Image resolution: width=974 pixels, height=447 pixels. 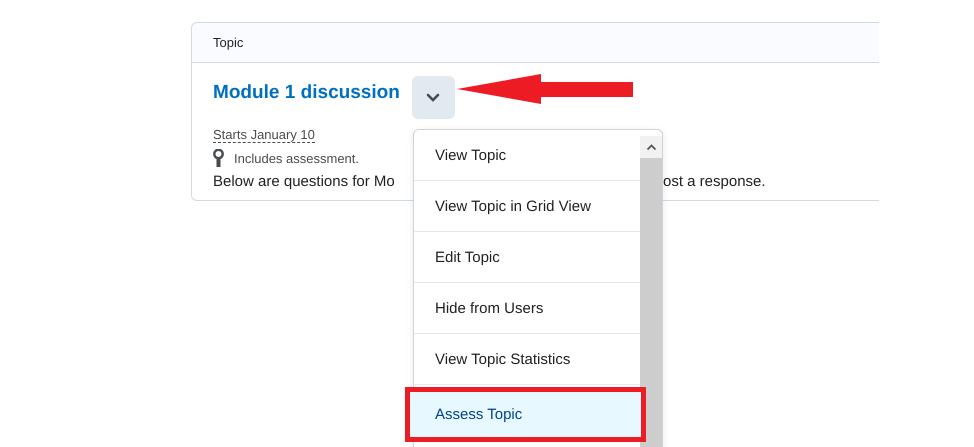 What do you see at coordinates (218, 158) in the screenshot?
I see `ribbon-icon` at bounding box center [218, 158].